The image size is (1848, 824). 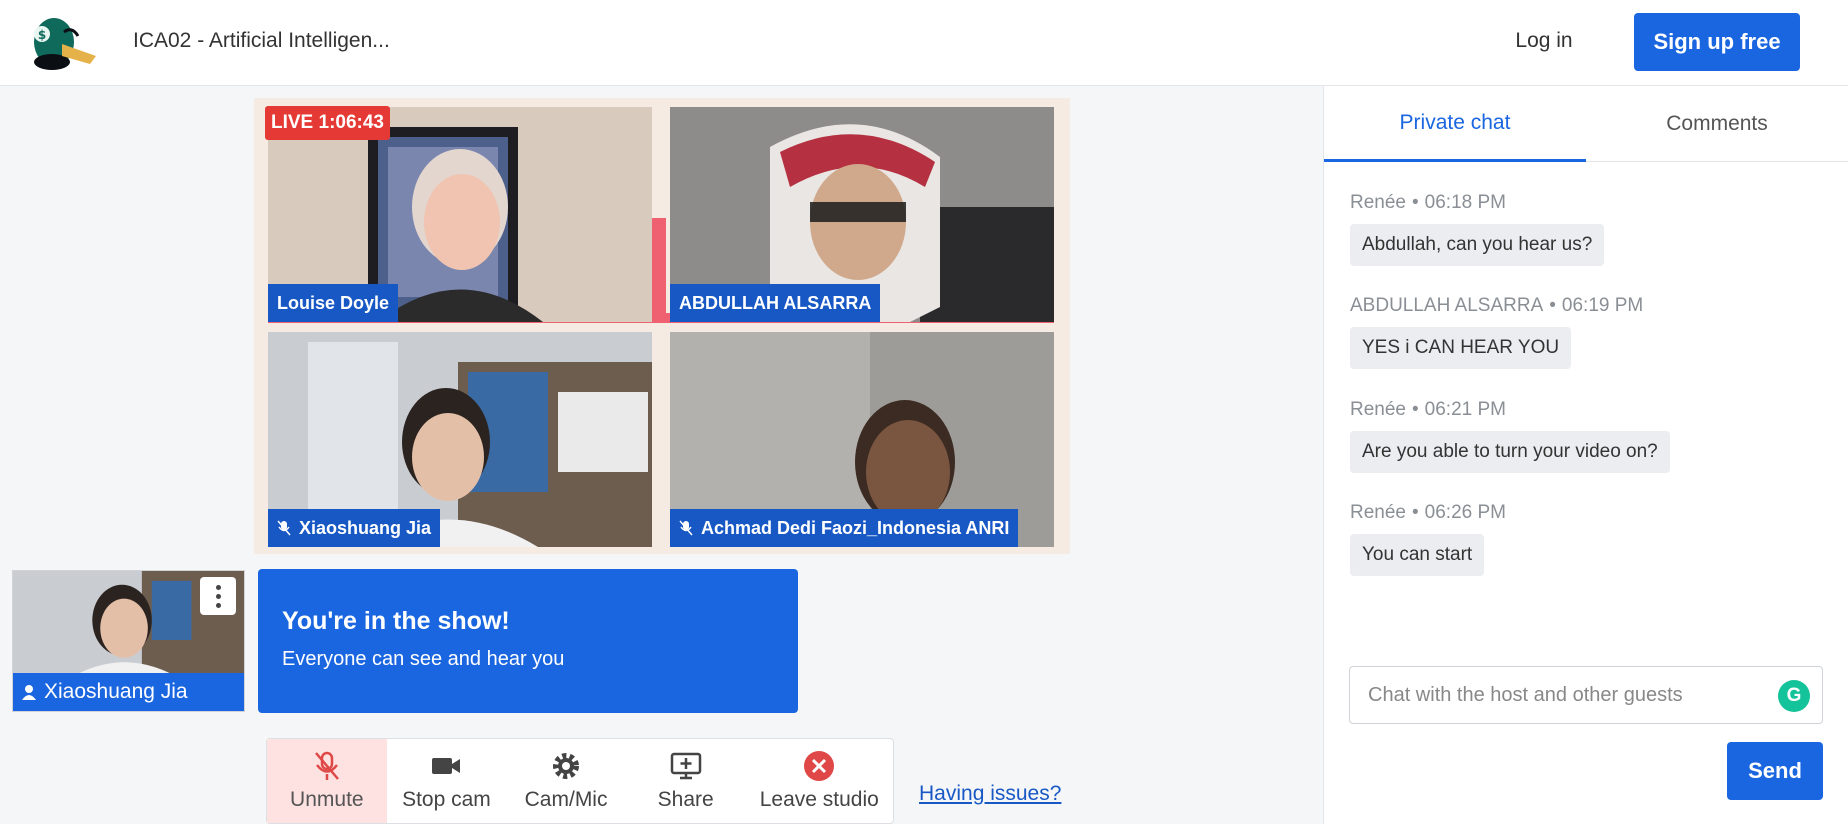 I want to click on message-meta: Renée • 06:21 PM, so click(x=1428, y=409).